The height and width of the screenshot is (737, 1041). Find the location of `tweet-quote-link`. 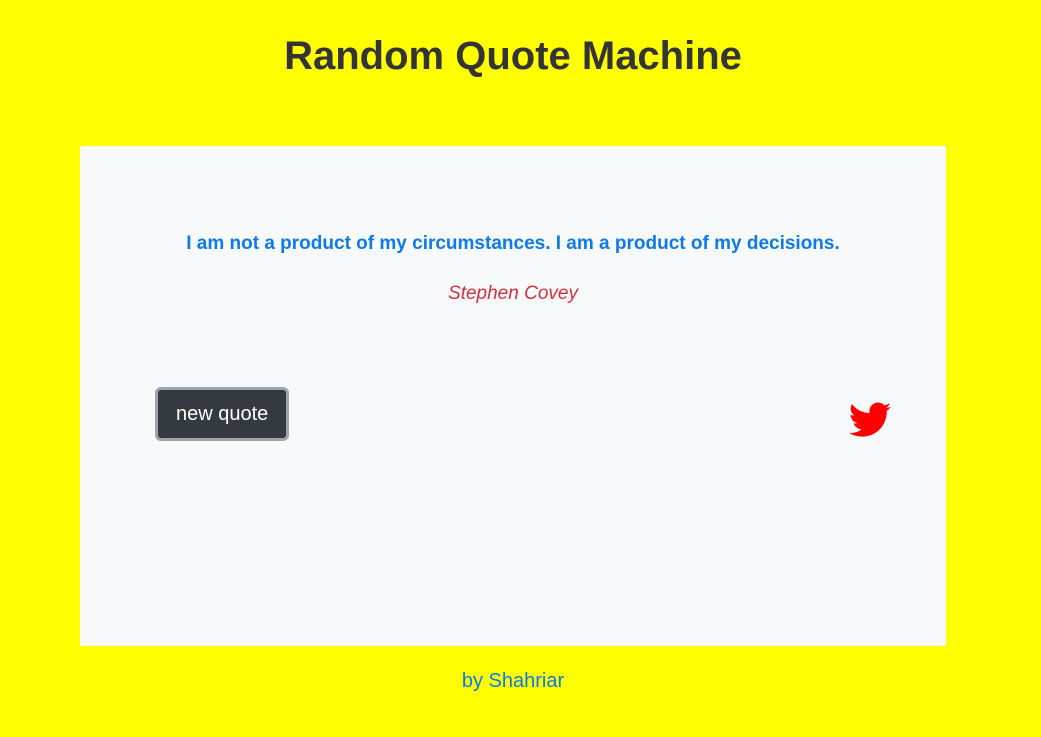

tweet-quote-link is located at coordinates (870, 420).